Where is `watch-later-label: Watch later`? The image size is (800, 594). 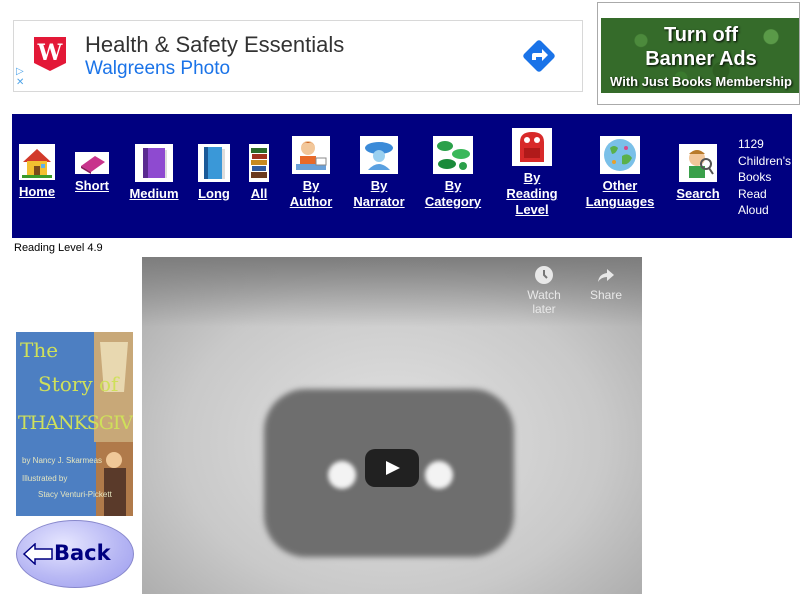
watch-later-label: Watch later is located at coordinates (544, 302).